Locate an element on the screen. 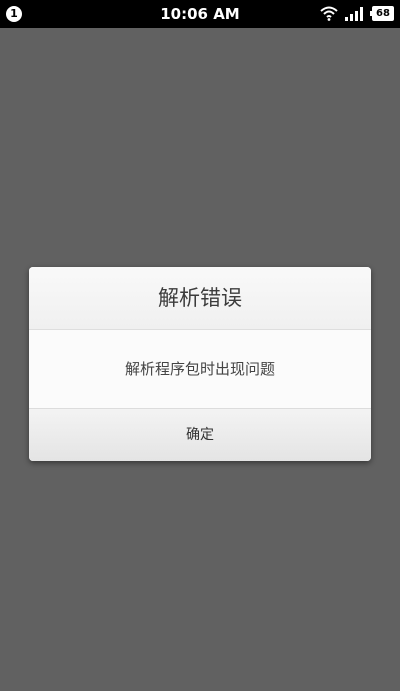 Image resolution: width=400 pixels, height=691 pixels. signal-icon is located at coordinates (354, 14).